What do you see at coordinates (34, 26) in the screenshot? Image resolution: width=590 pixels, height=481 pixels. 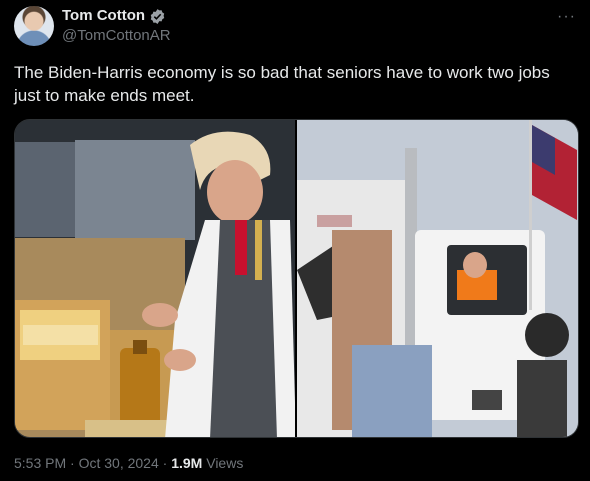 I see `avatar` at bounding box center [34, 26].